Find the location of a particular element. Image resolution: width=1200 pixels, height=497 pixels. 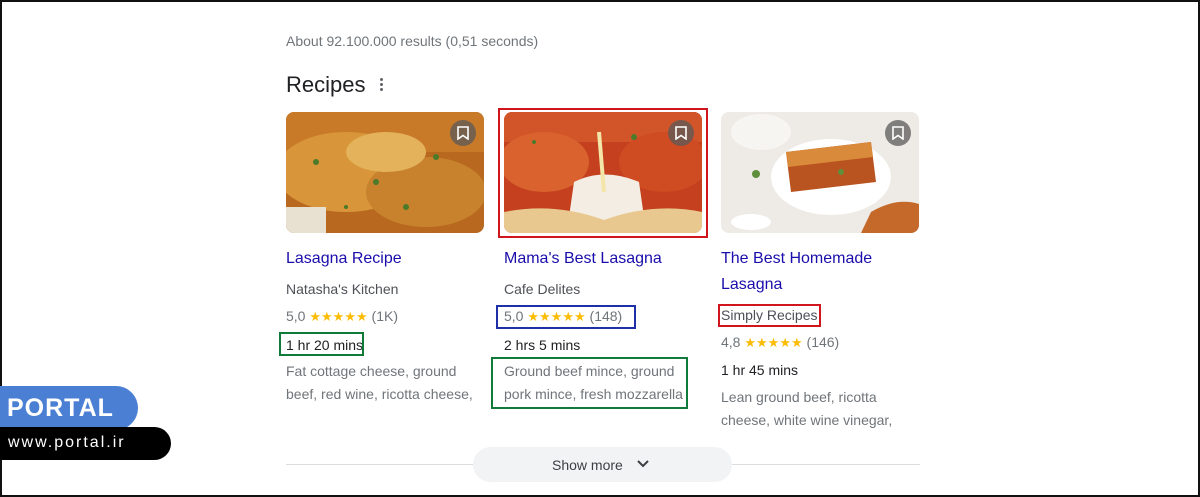

cook-time: 1 hr 45 mins is located at coordinates (760, 370).